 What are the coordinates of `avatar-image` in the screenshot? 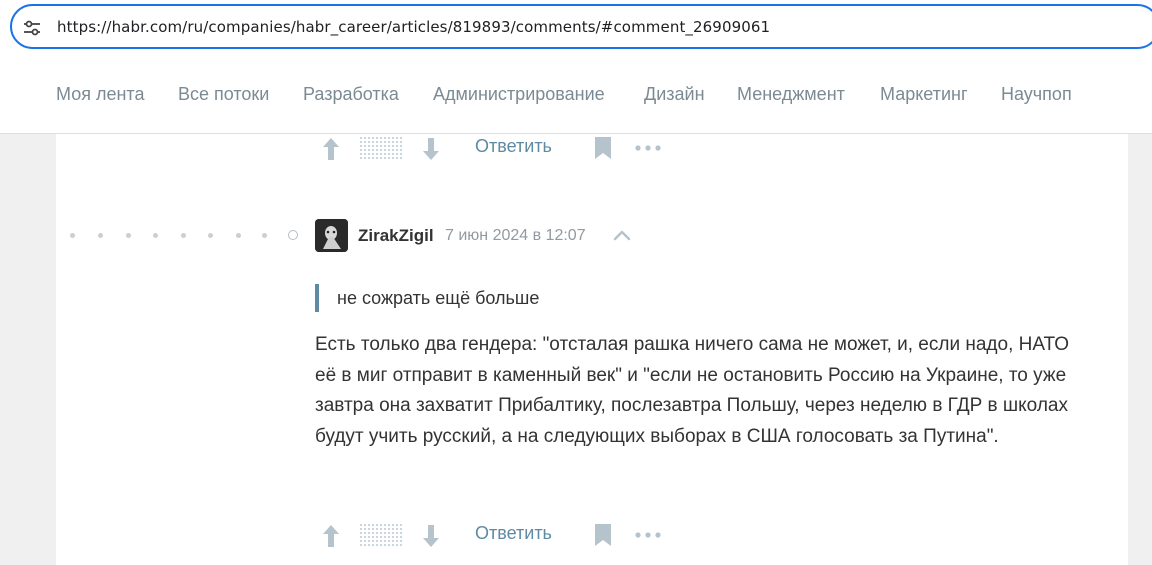 It's located at (331, 235).